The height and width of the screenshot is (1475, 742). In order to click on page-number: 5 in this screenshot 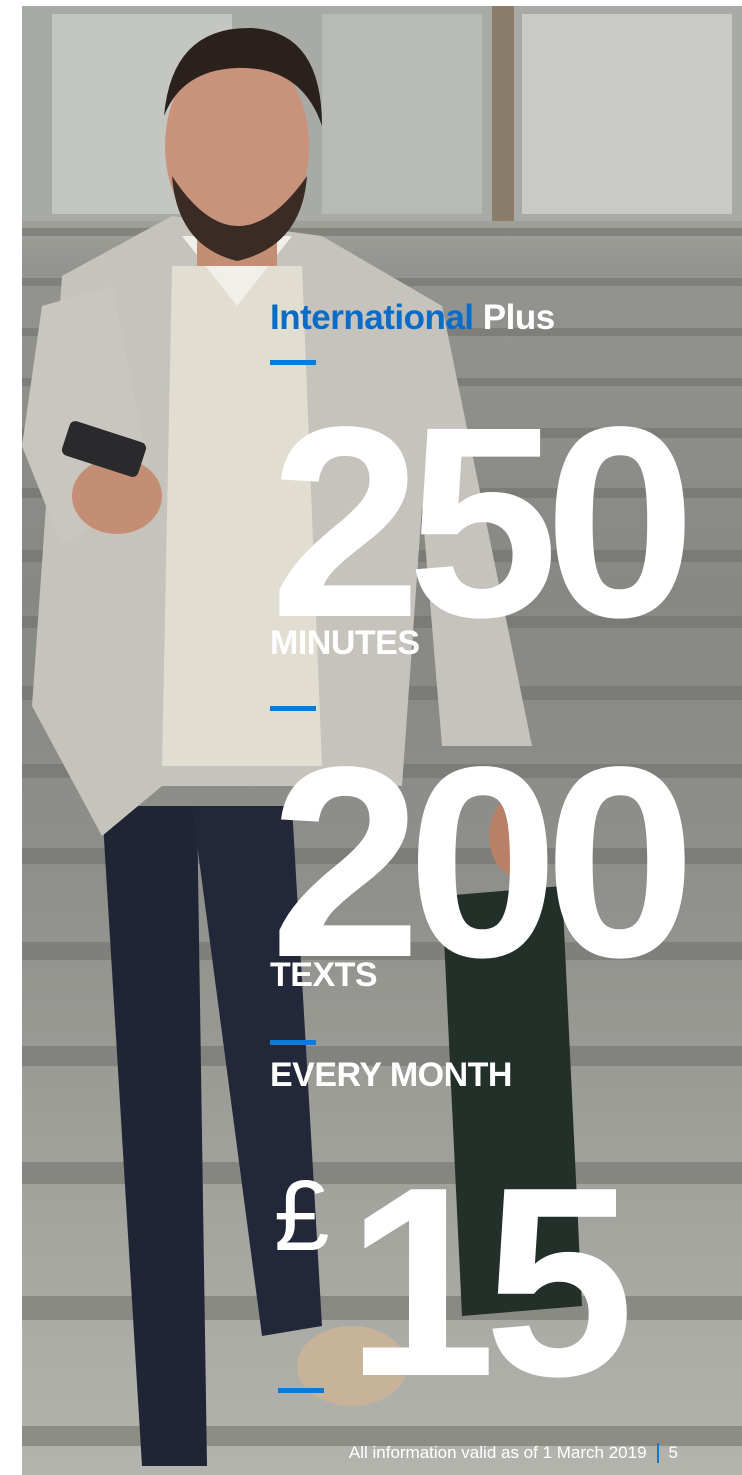, I will do `click(673, 1452)`.